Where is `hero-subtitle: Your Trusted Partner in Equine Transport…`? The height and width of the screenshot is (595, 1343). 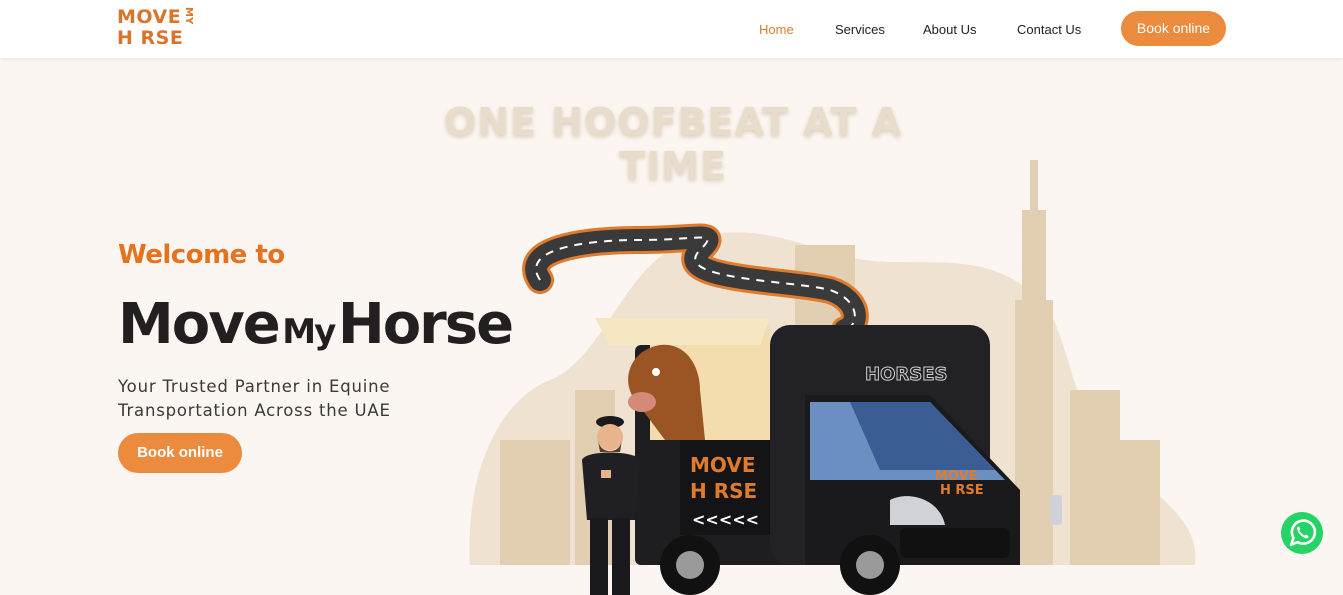
hero-subtitle: Your Trusted Partner in Equine Transport… is located at coordinates (254, 398).